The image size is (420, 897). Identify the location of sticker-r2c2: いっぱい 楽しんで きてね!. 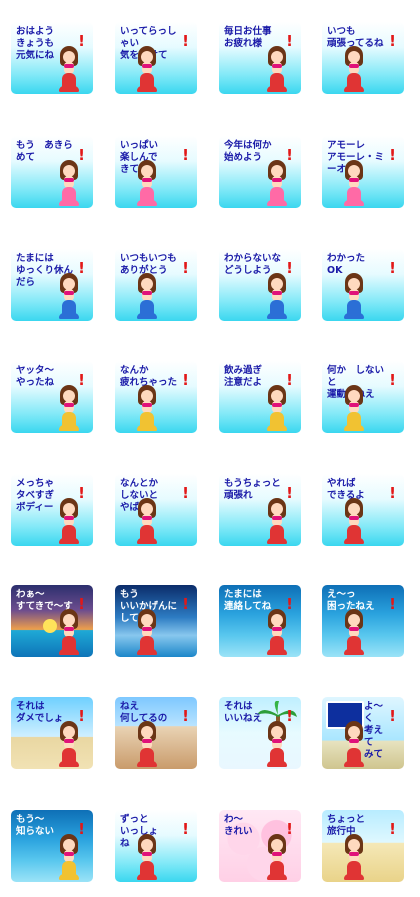
(156, 172).